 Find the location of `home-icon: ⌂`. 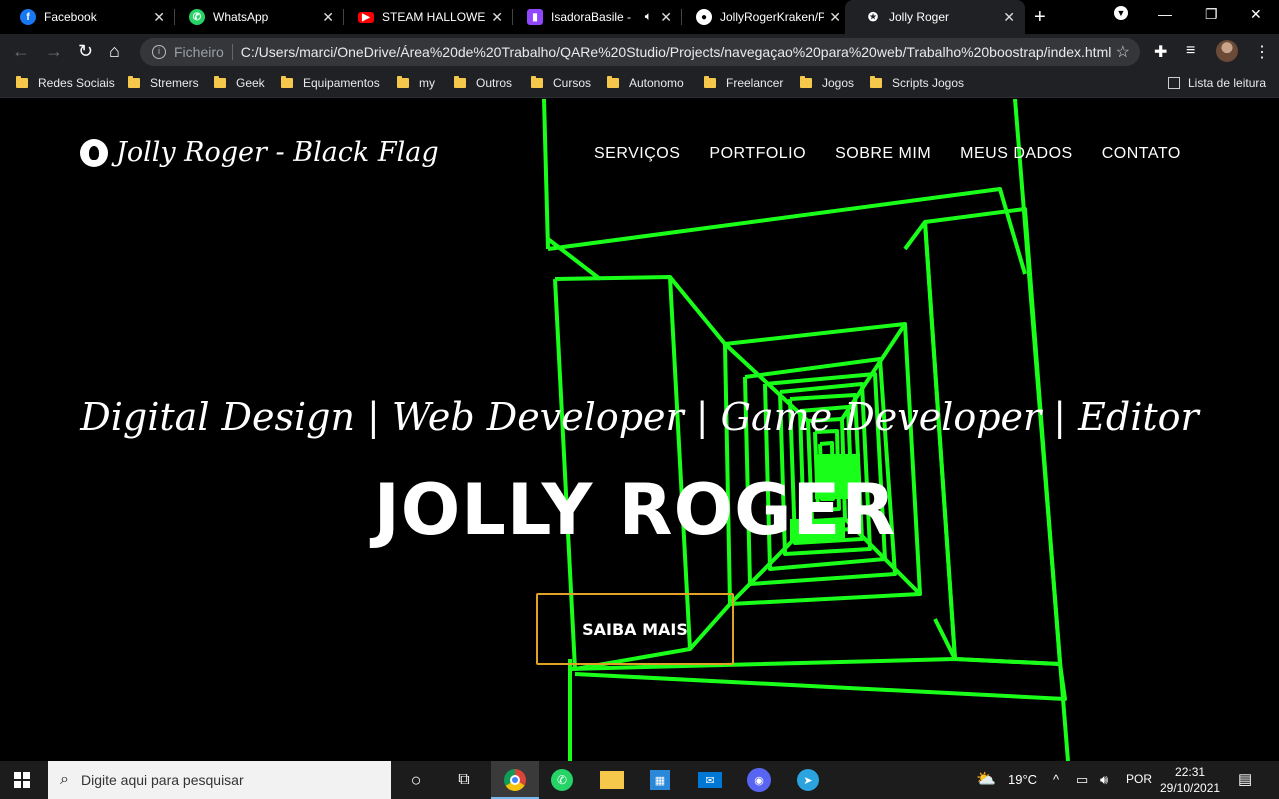

home-icon: ⌂ is located at coordinates (114, 51).